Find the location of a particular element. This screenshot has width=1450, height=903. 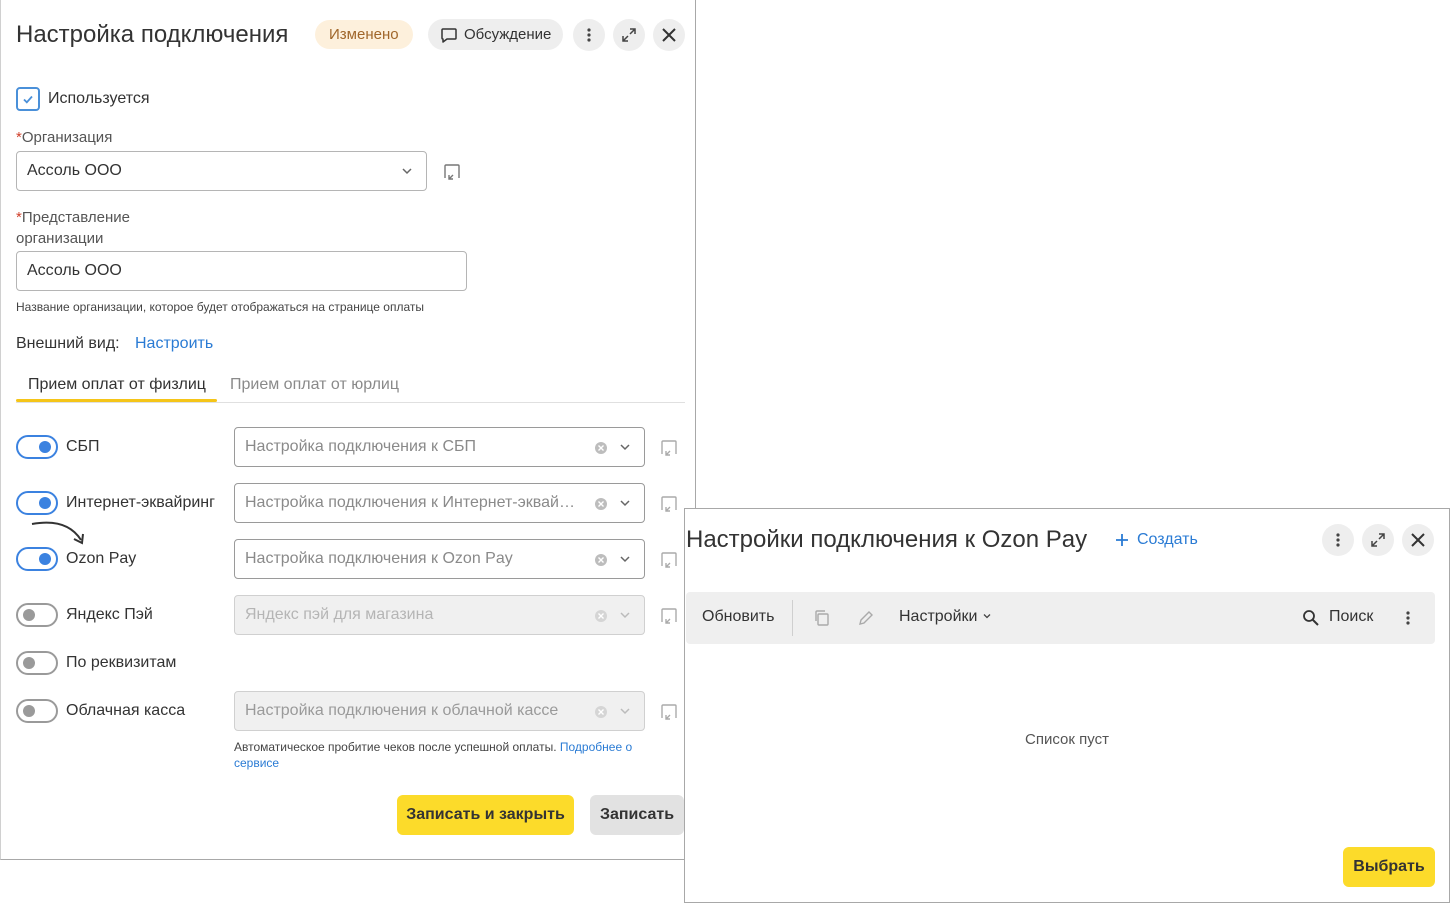

more-about-service-link: Подробнее о is located at coordinates (596, 747).